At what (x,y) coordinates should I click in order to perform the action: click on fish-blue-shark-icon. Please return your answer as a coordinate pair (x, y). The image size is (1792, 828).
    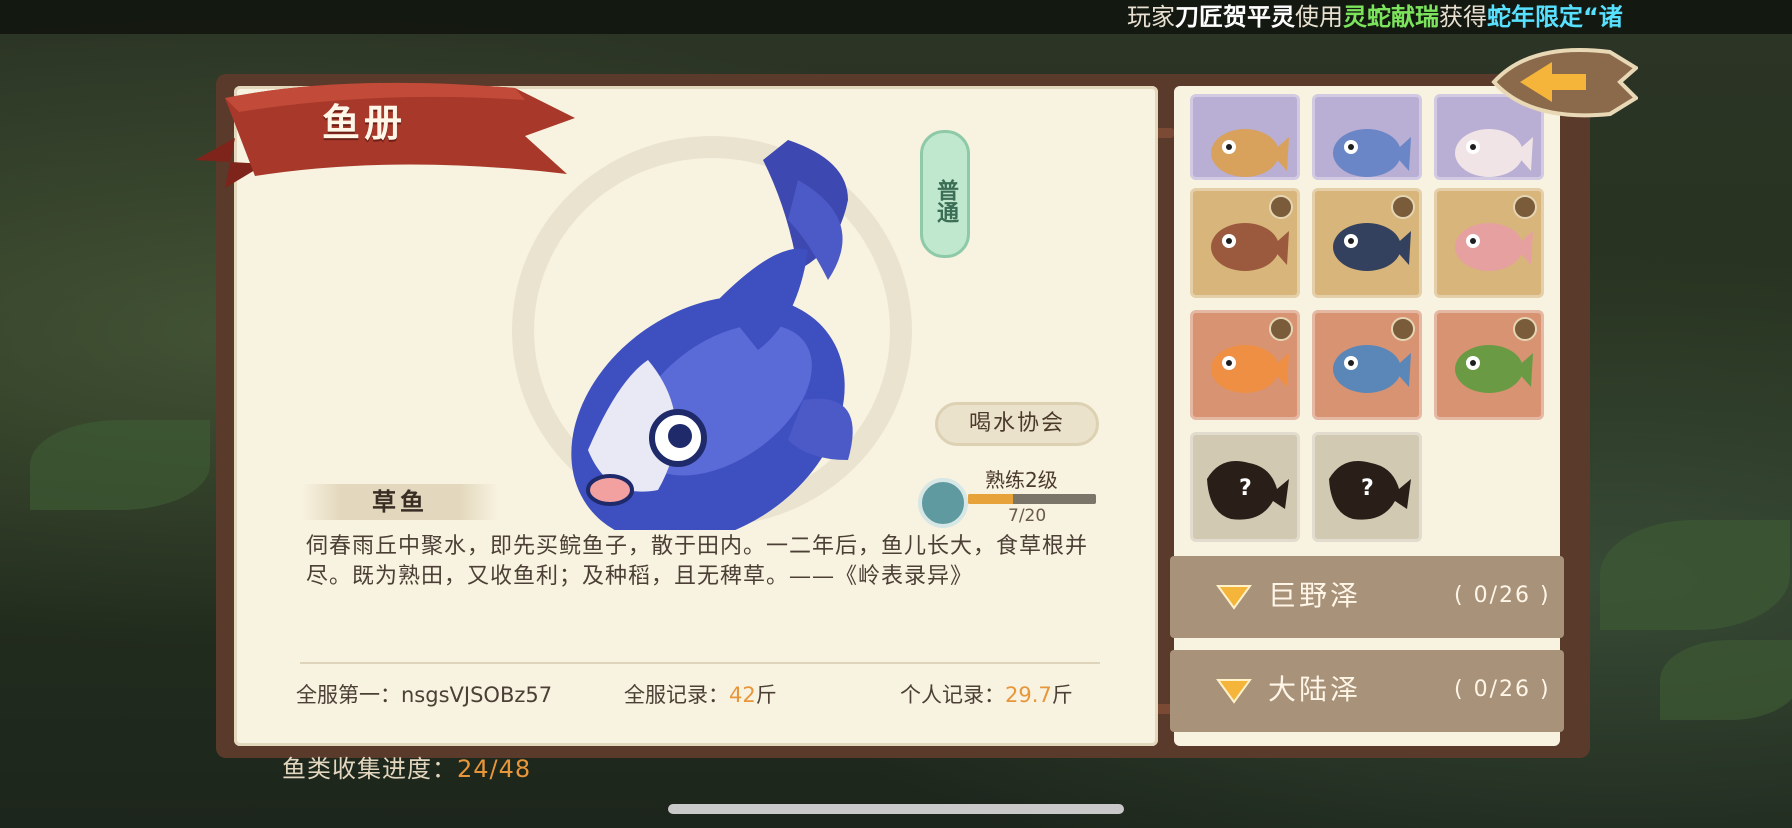
    Looking at the image, I should click on (1372, 153).